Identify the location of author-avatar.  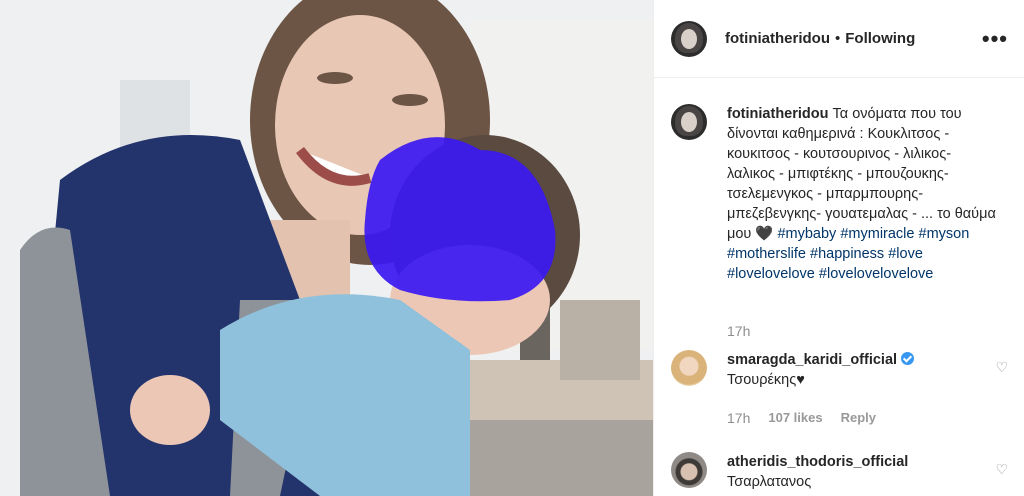
(689, 38).